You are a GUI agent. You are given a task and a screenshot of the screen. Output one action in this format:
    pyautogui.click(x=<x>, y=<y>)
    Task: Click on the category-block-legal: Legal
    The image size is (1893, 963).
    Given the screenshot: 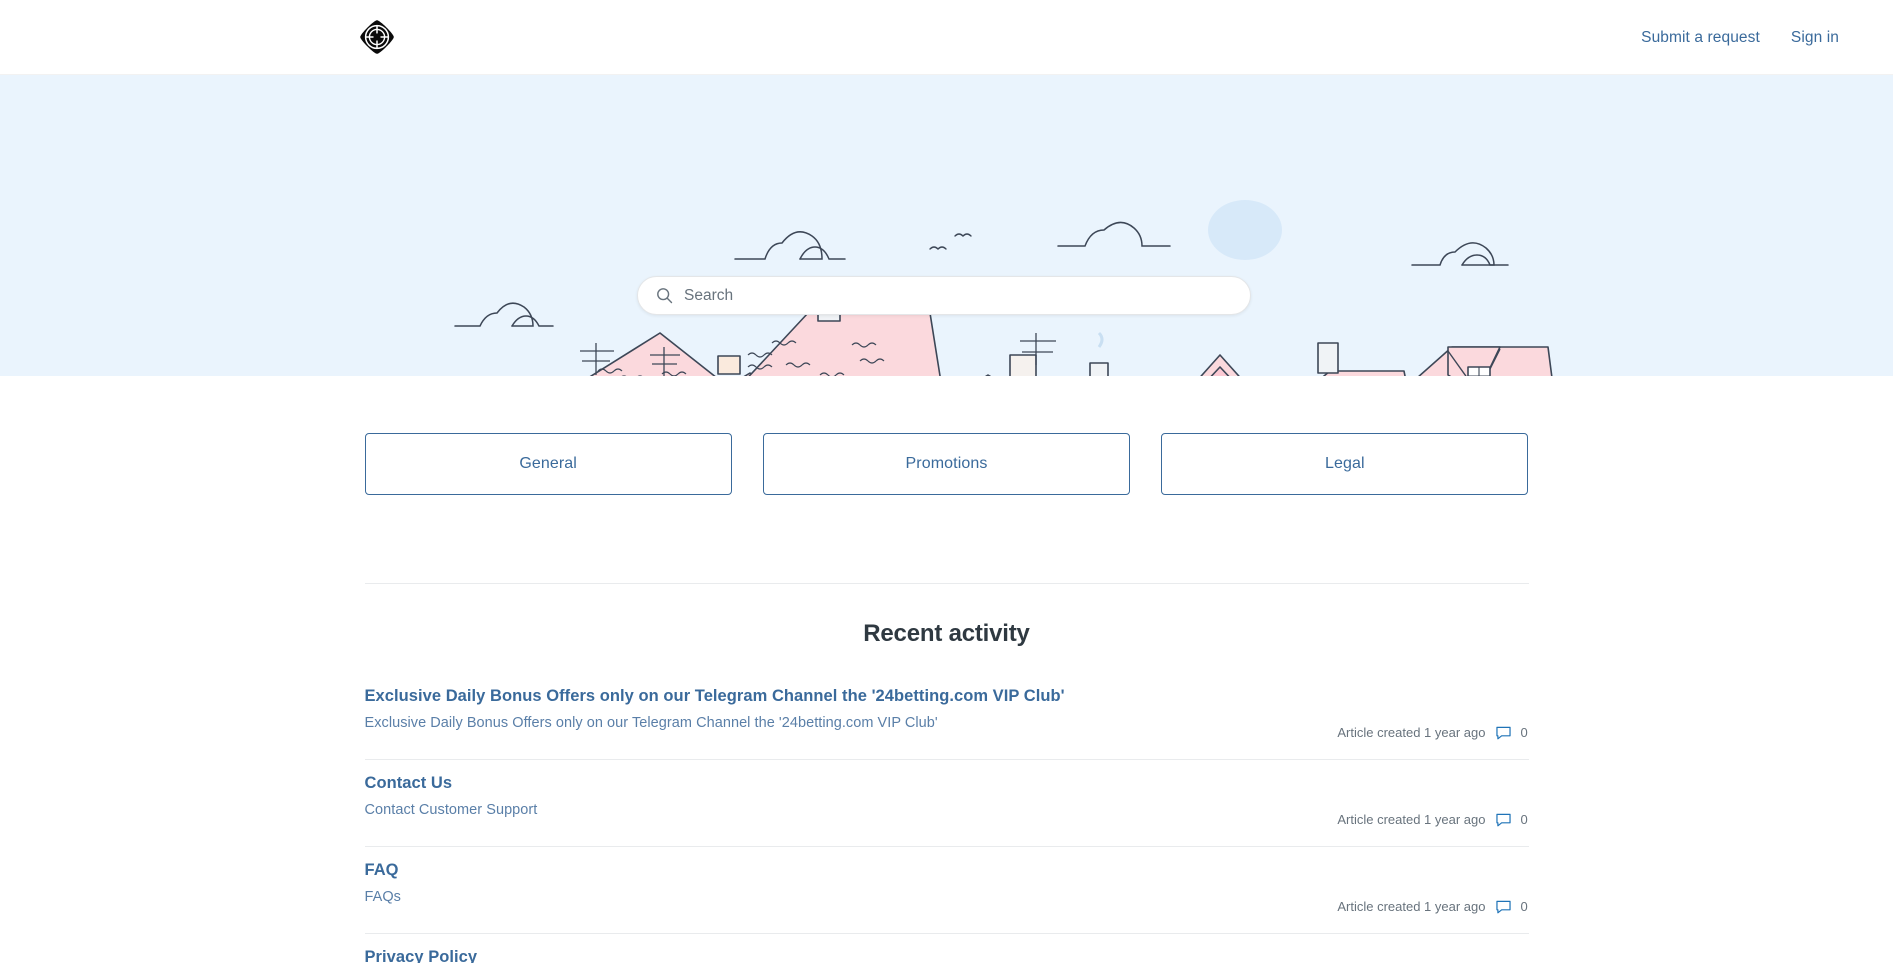 What is the action you would take?
    pyautogui.click(x=1345, y=464)
    